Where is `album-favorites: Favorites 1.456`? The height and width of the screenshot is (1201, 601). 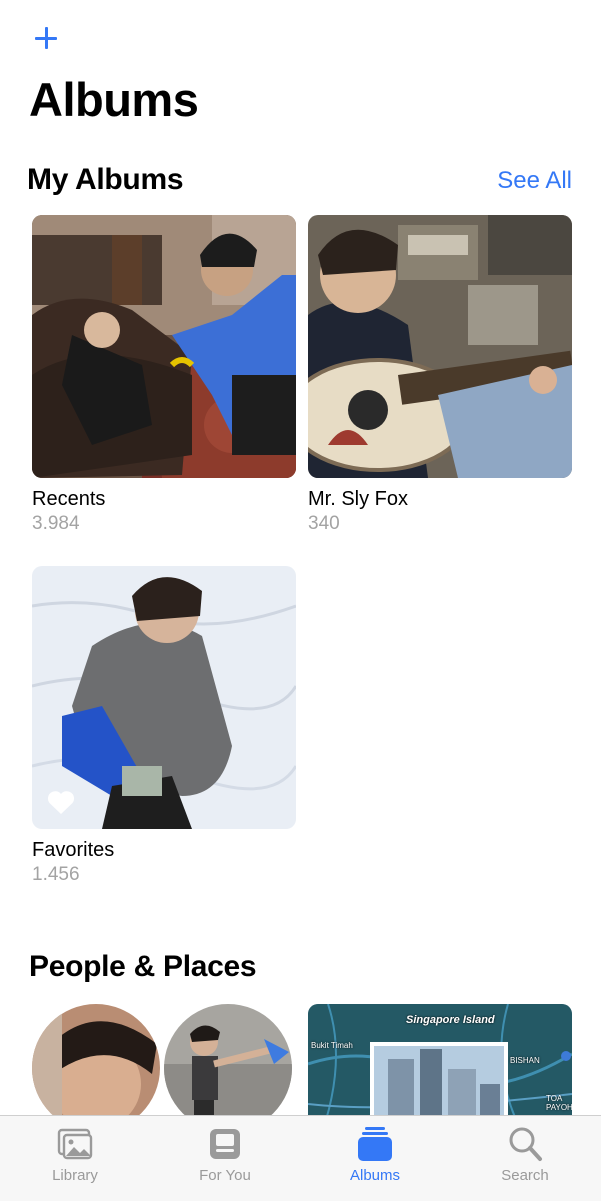
album-favorites: Favorites 1.456 is located at coordinates (164, 726).